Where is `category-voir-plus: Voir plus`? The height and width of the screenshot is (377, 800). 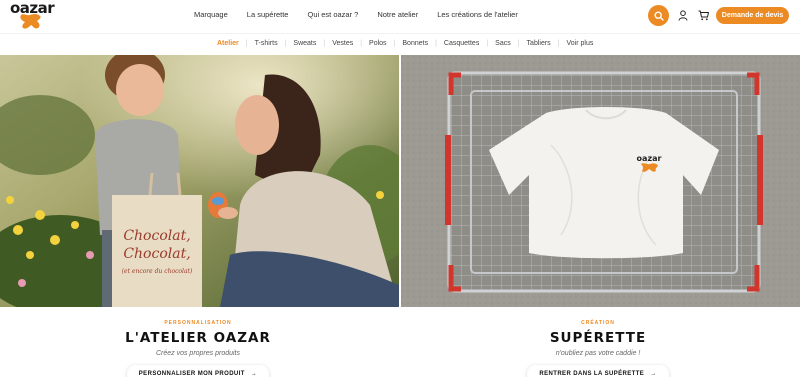 category-voir-plus: Voir plus is located at coordinates (580, 43).